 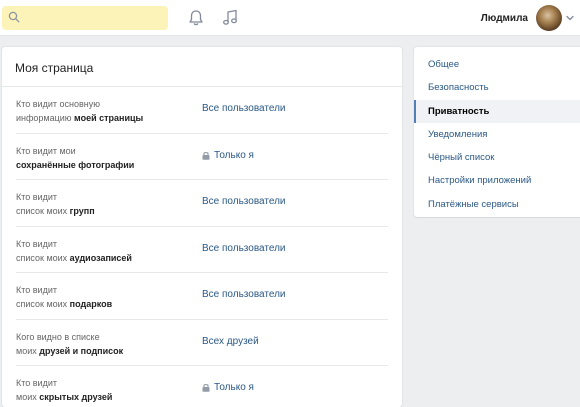 I want to click on card-title: Моя страница, so click(x=202, y=67).